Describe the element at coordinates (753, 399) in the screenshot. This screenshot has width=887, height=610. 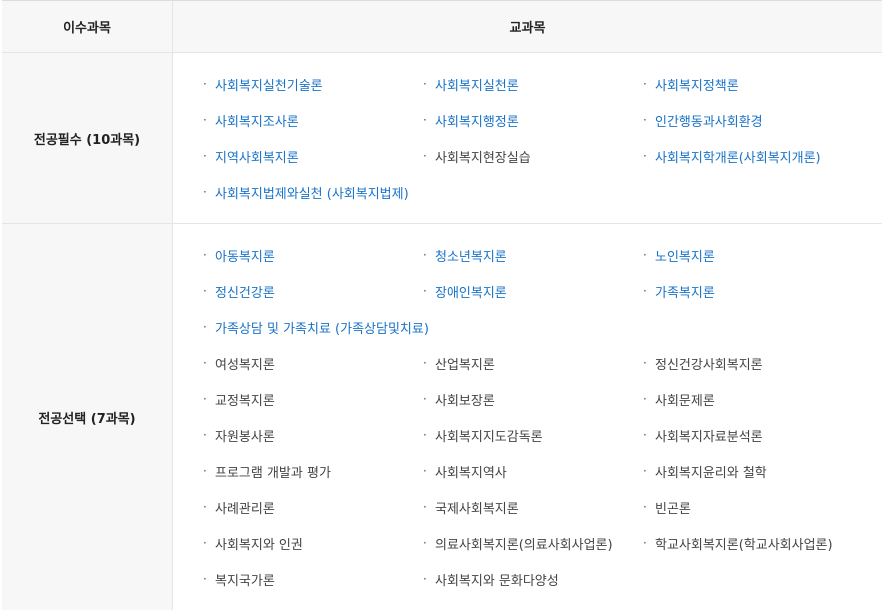
I see `subject-item: · 사회문제론` at that location.